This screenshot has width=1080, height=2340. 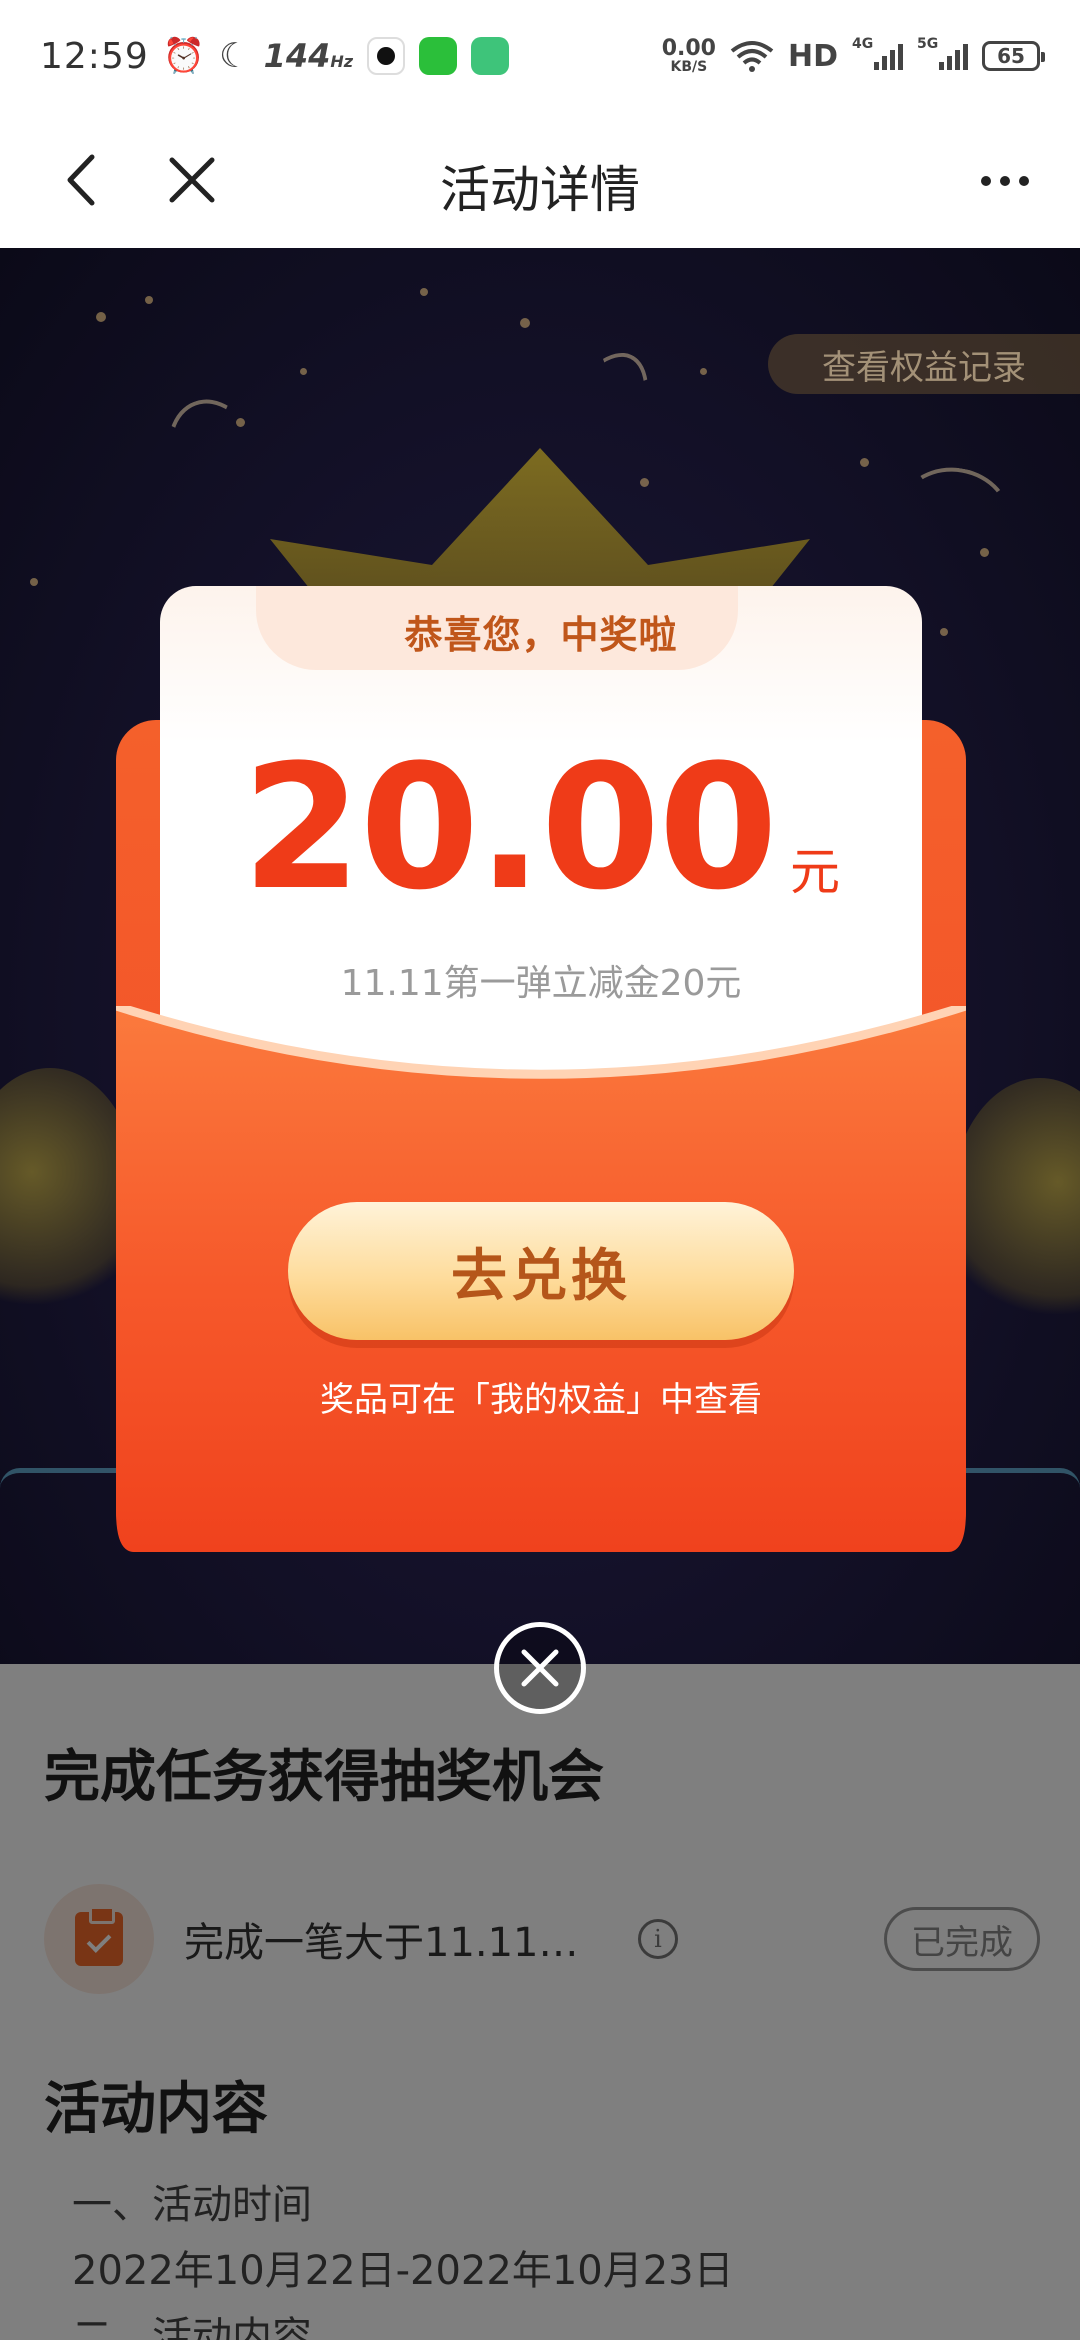 What do you see at coordinates (297, 56) in the screenshot?
I see `refresh-rate-value: 144` at bounding box center [297, 56].